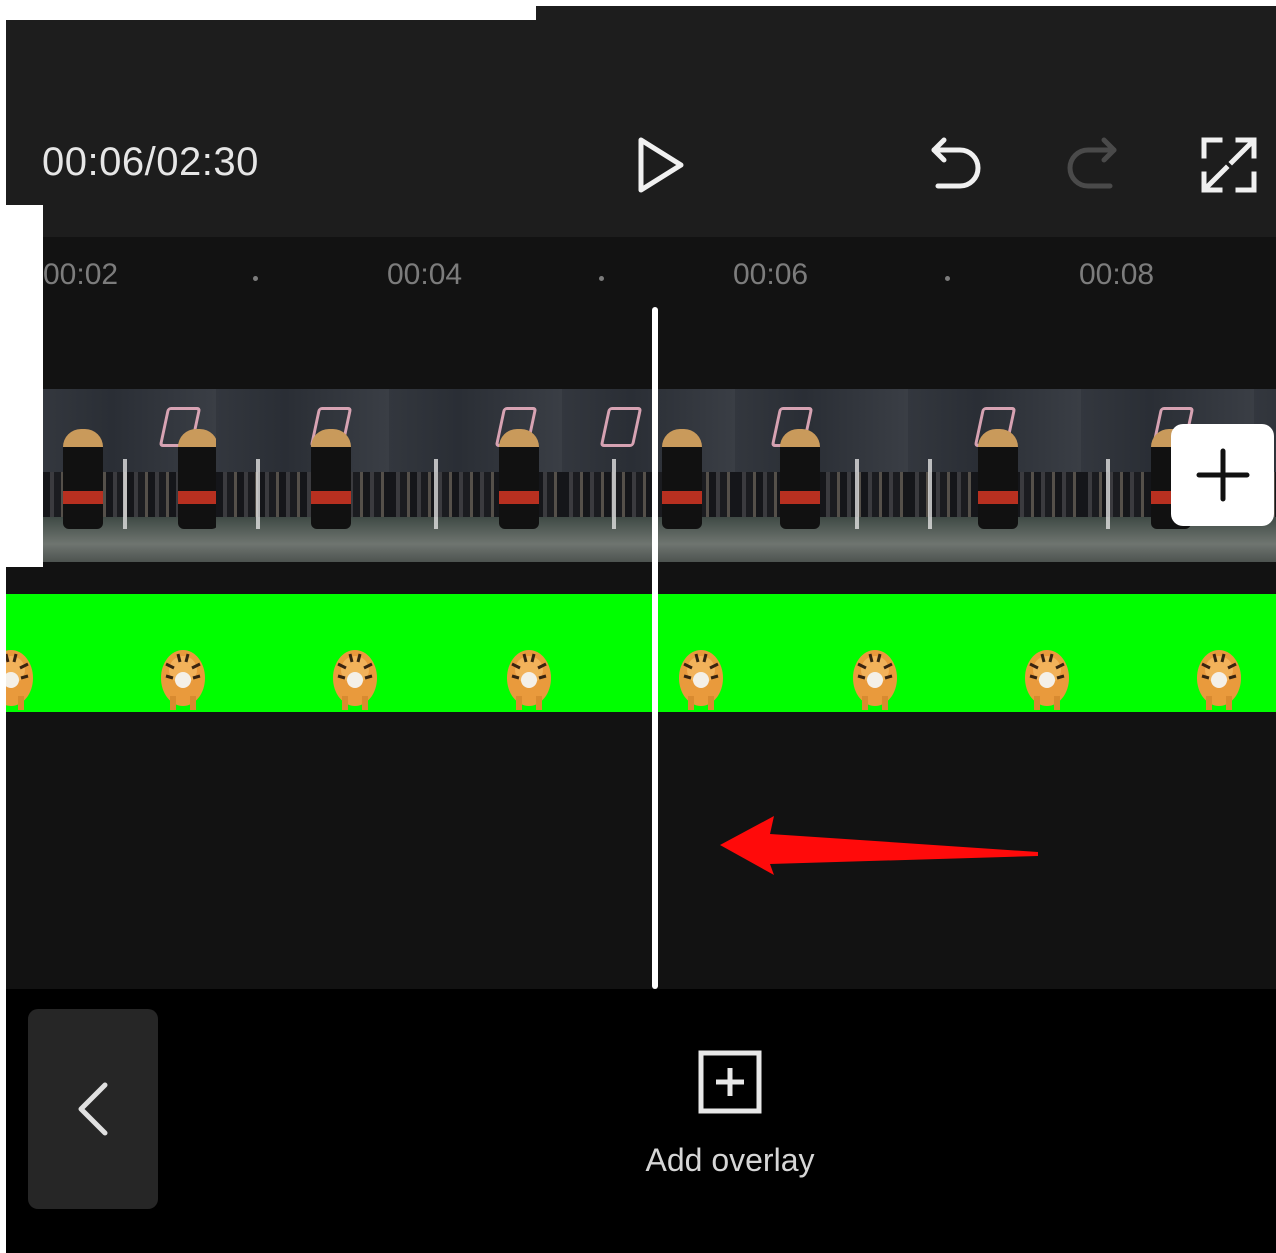 This screenshot has width=1276, height=1253. Describe the element at coordinates (730, 1082) in the screenshot. I see `add-square-icon` at that location.